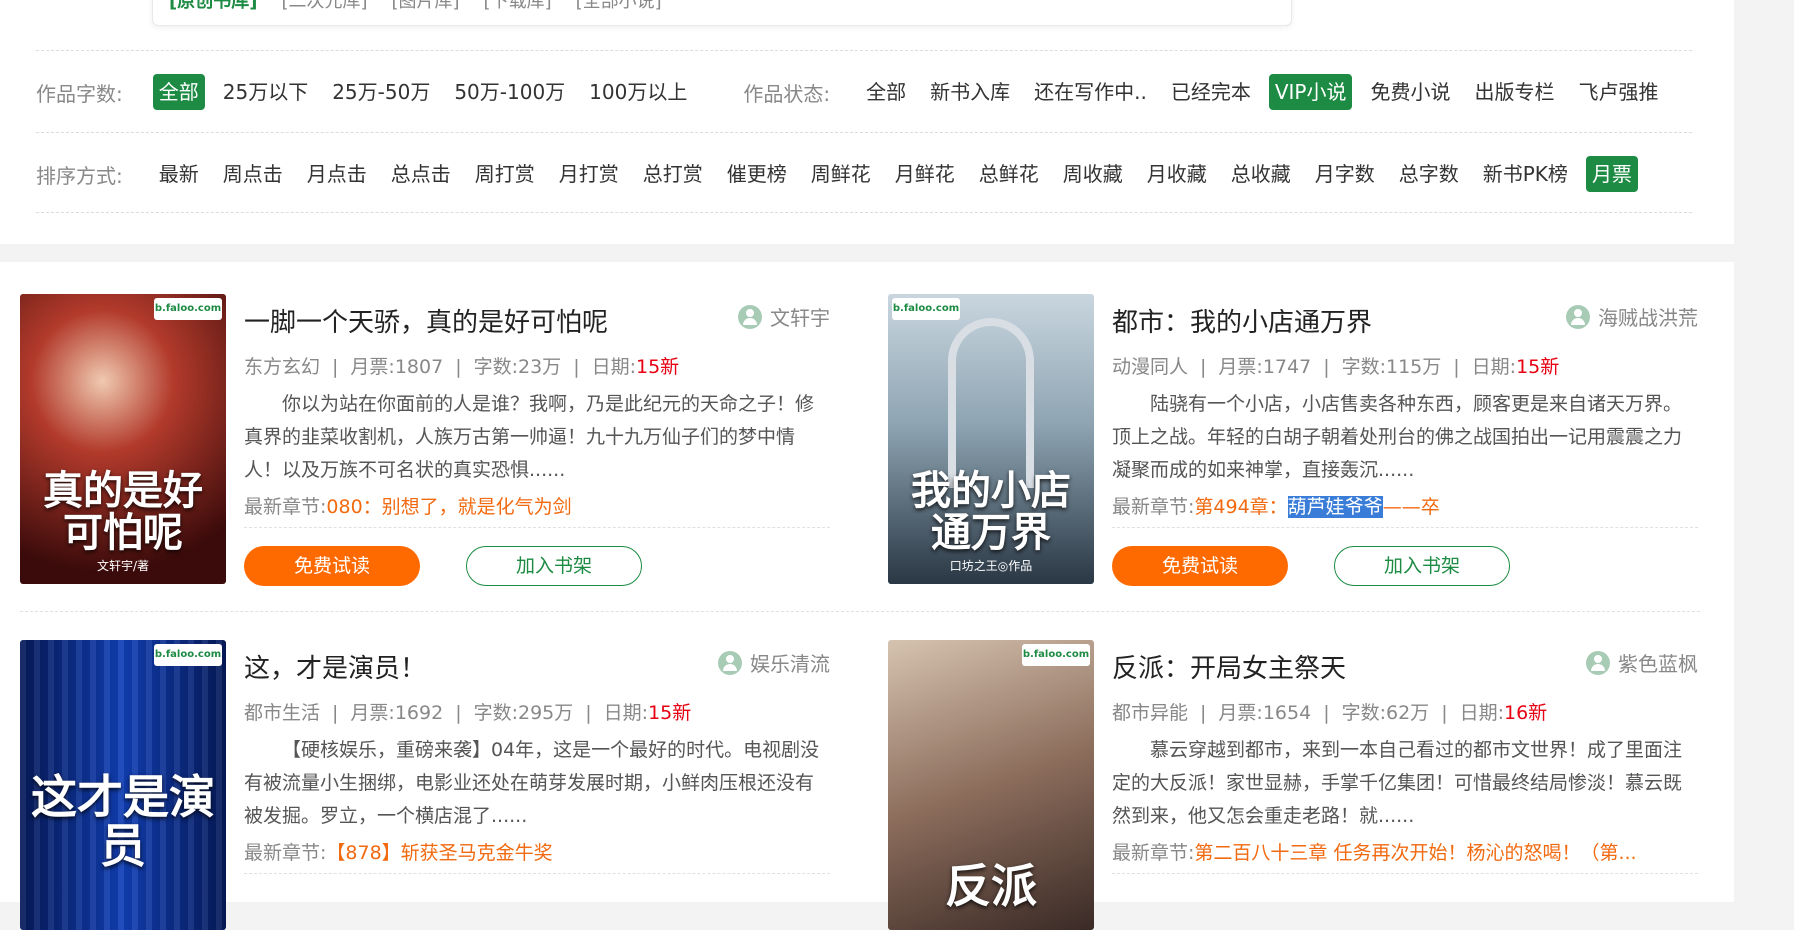 The height and width of the screenshot is (930, 1794). Describe the element at coordinates (1410, 92) in the screenshot. I see `status-free: 免费小说` at that location.